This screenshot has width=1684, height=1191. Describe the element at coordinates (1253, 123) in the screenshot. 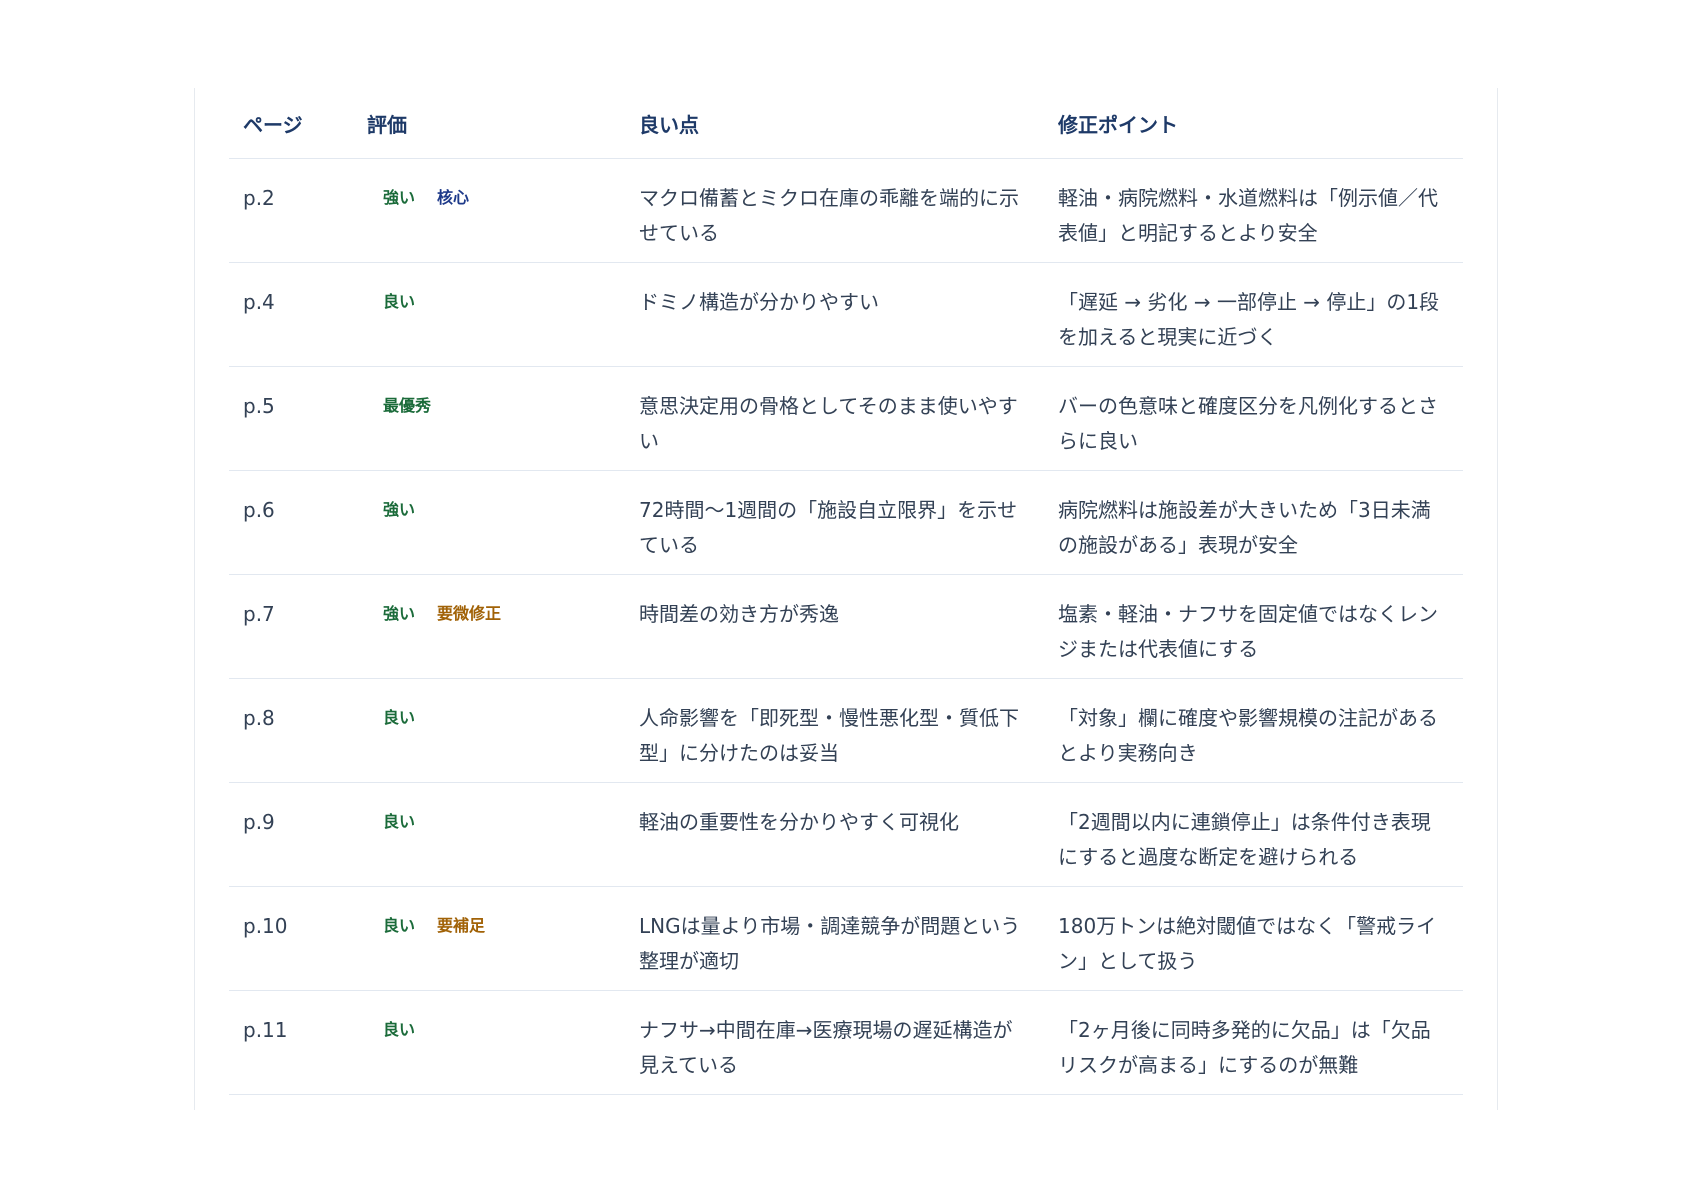

I see `header-fix-points: 修正ポイント` at that location.